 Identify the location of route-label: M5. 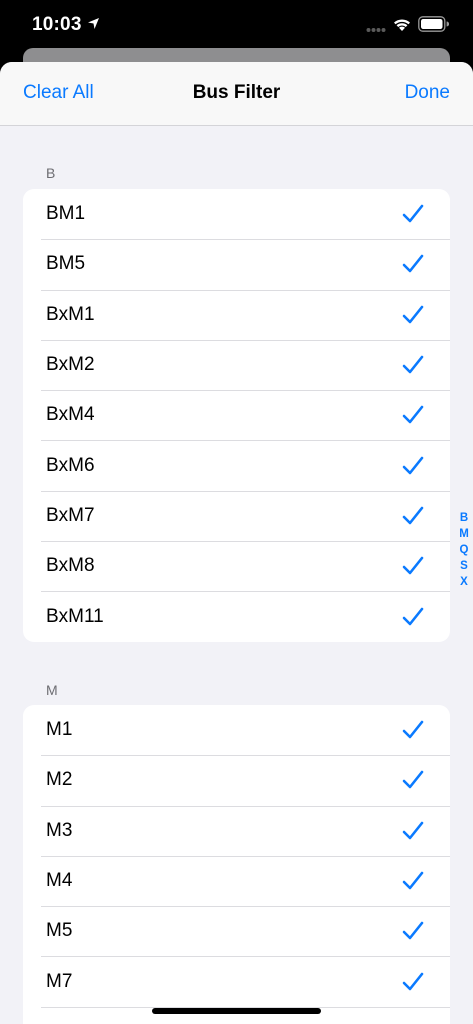
(59, 931).